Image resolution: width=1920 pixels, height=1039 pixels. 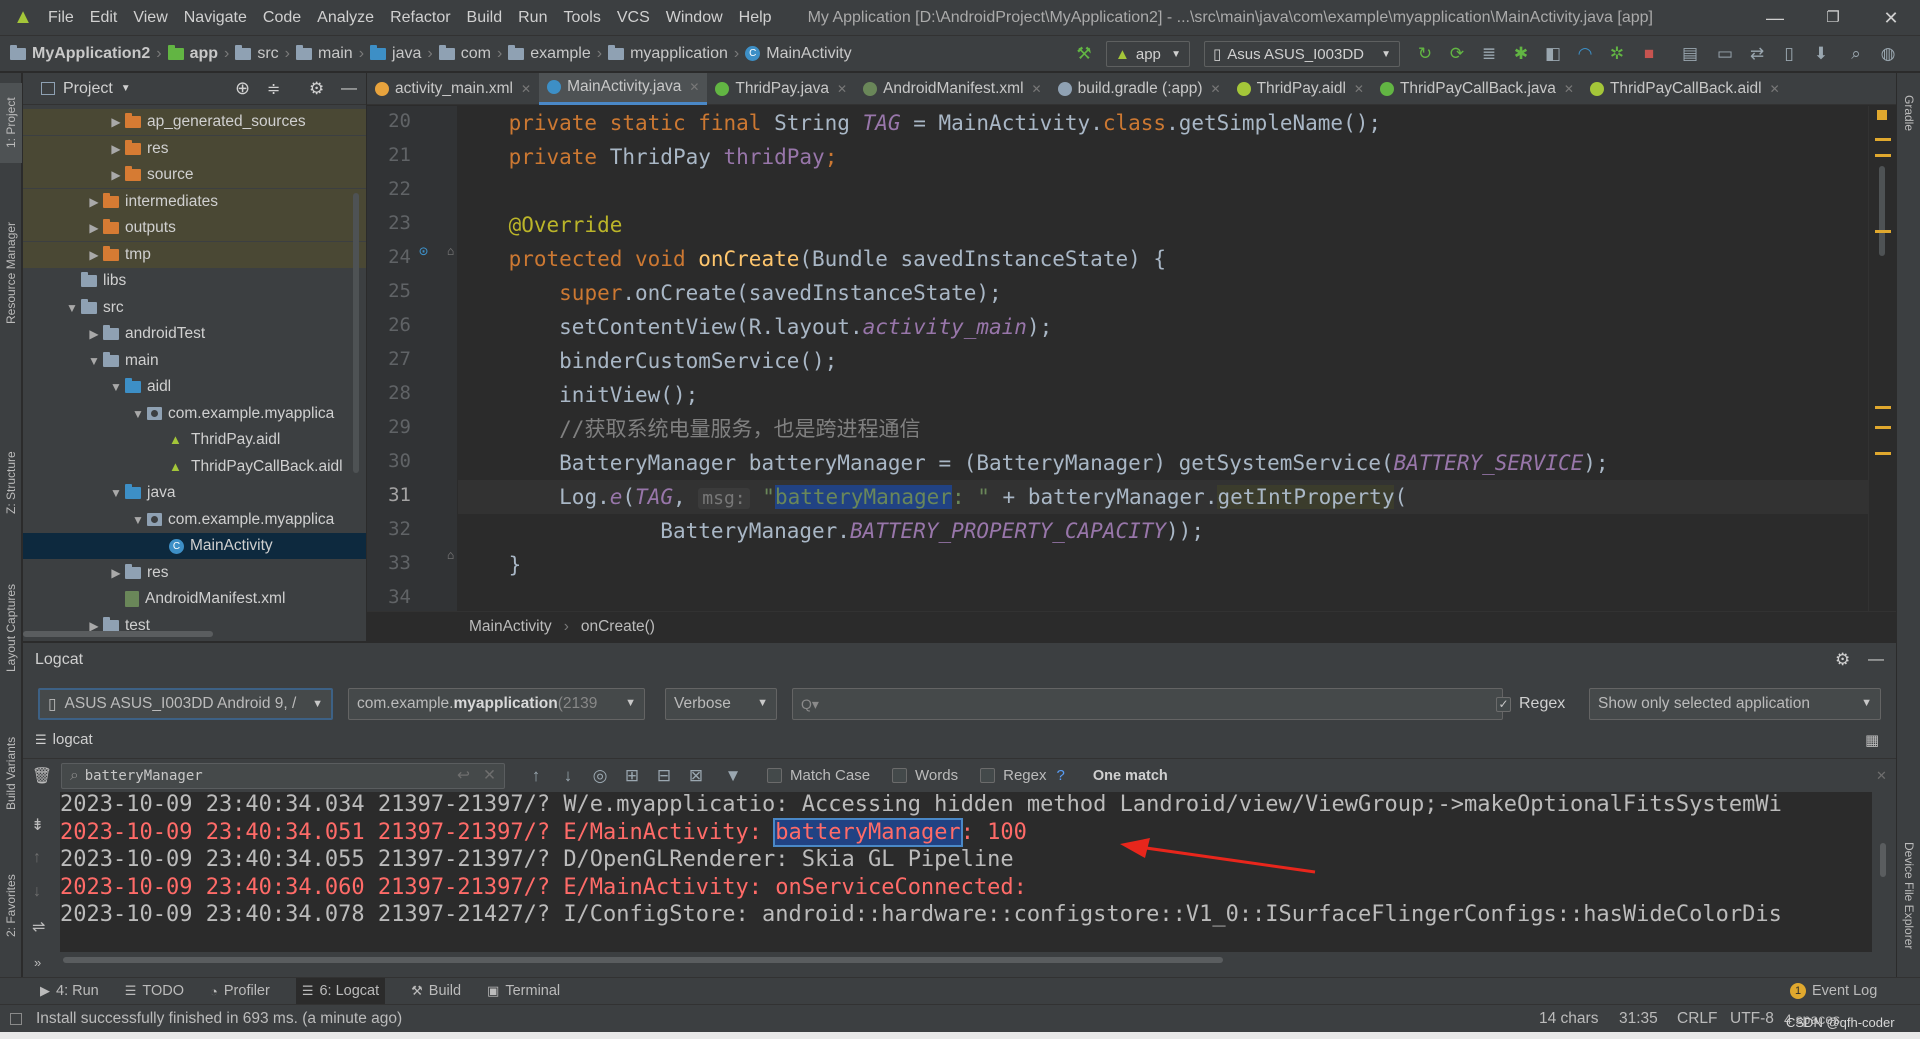 I want to click on tree-item: ▼ com.example.myapplica, so click(x=194, y=520).